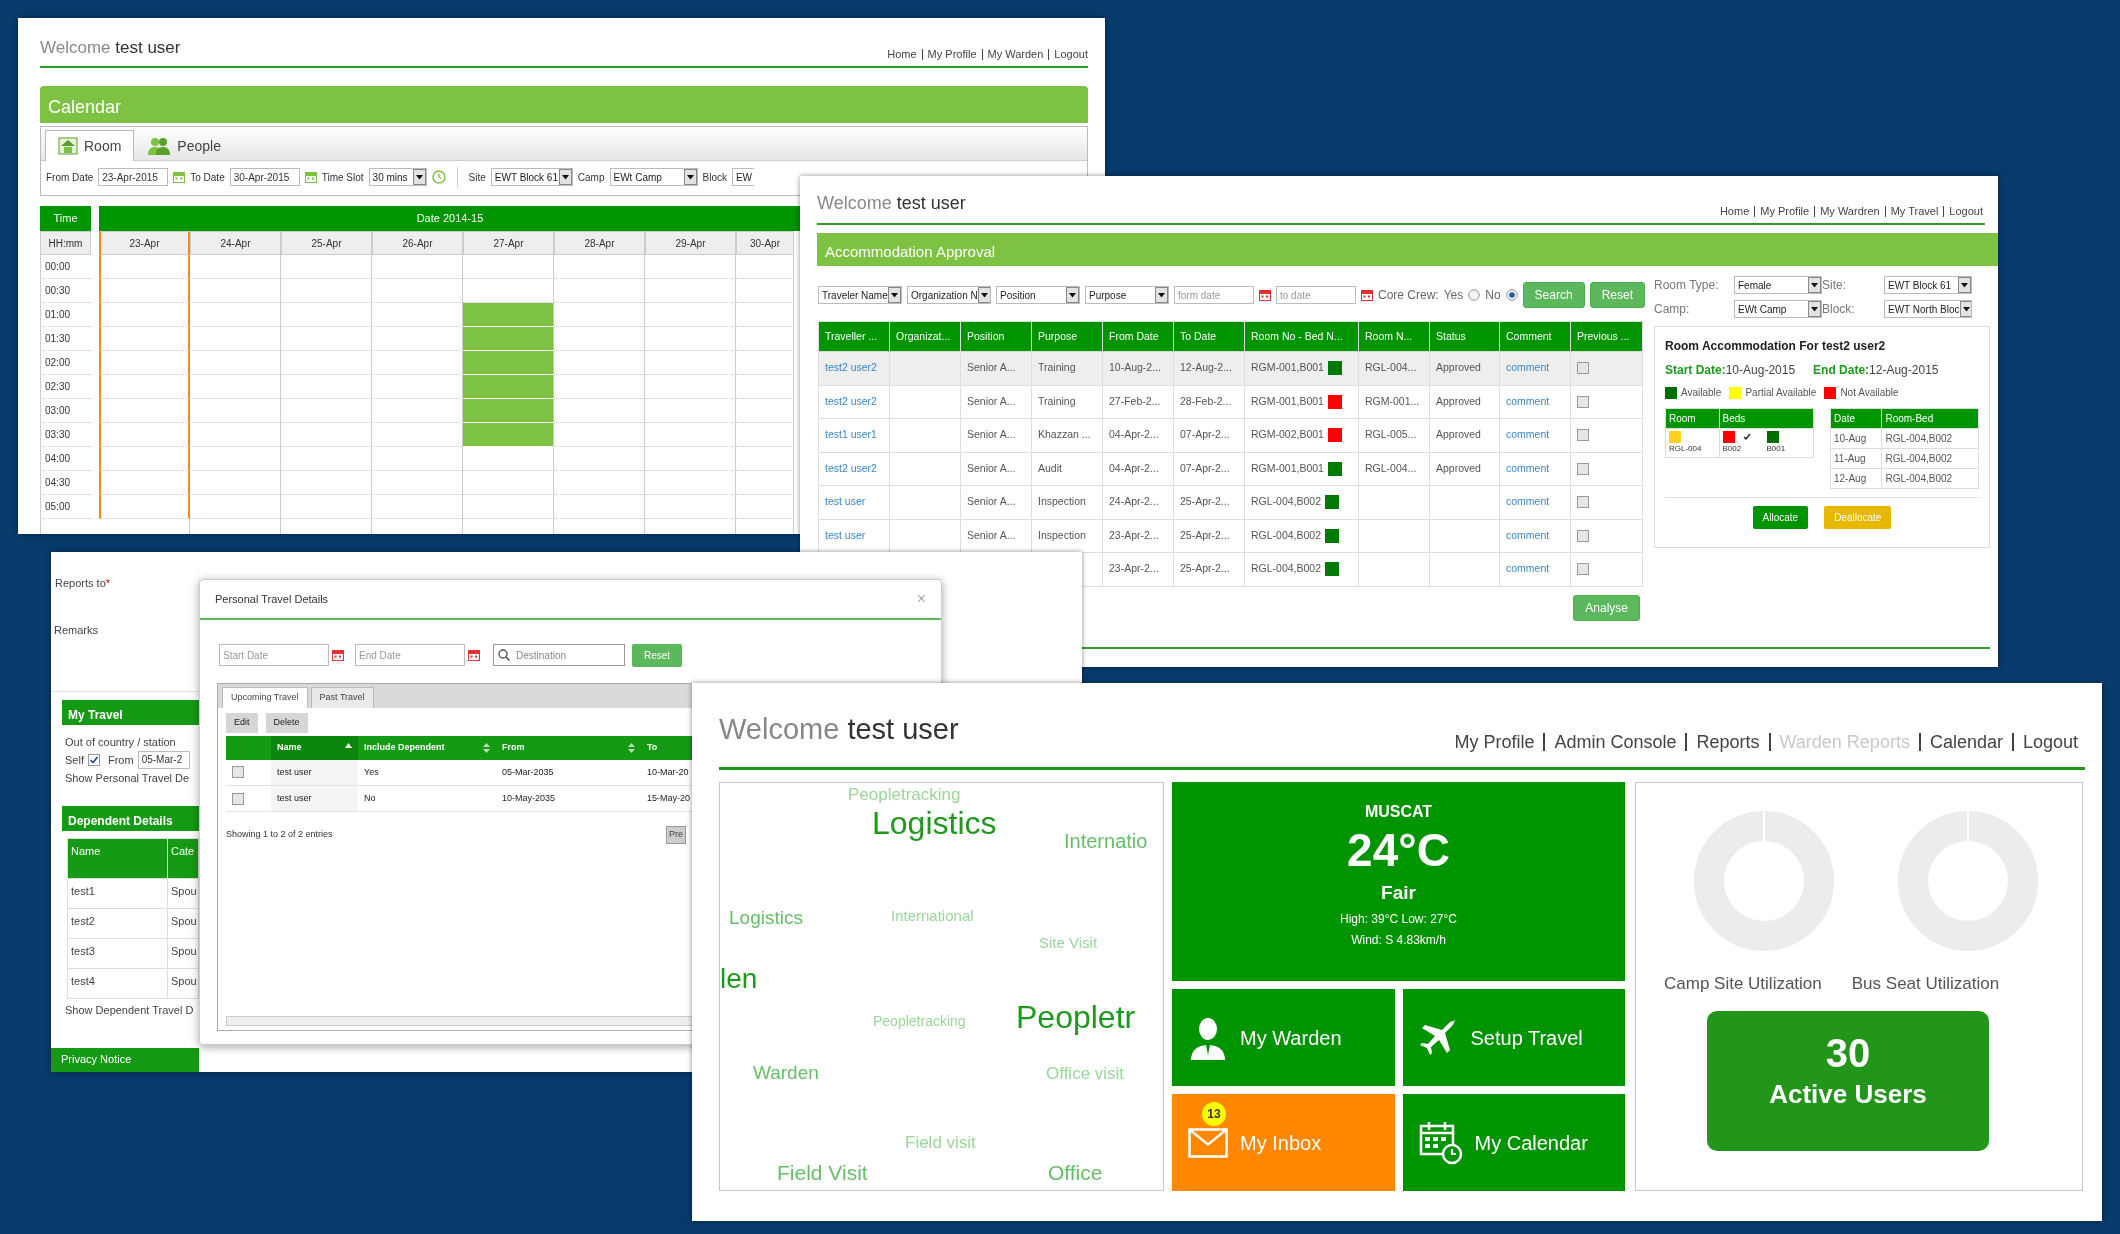  I want to click on tab: Upcoming Travel, so click(265, 697).